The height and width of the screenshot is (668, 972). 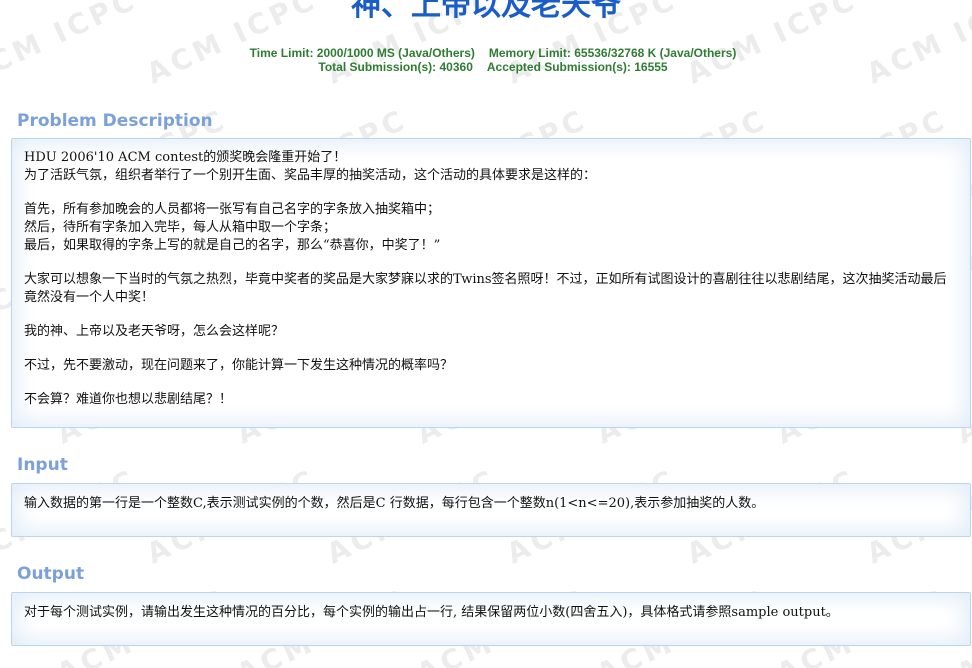 What do you see at coordinates (180, 227) in the screenshot?
I see `description-line: 然后，待所有字条加入完毕，每人从箱中取一个字条；` at bounding box center [180, 227].